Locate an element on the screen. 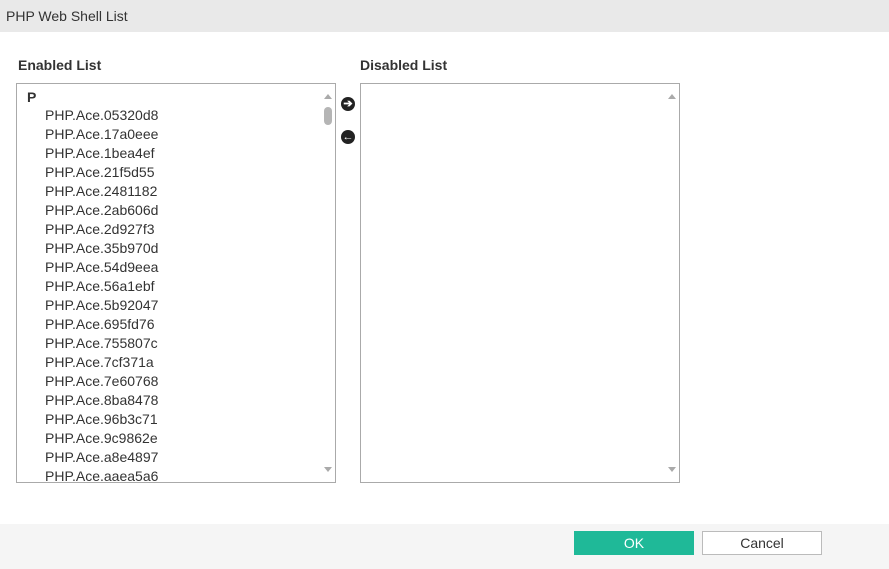 This screenshot has width=889, height=569. list-item: PHP.Ace.2d927f3 is located at coordinates (101, 229).